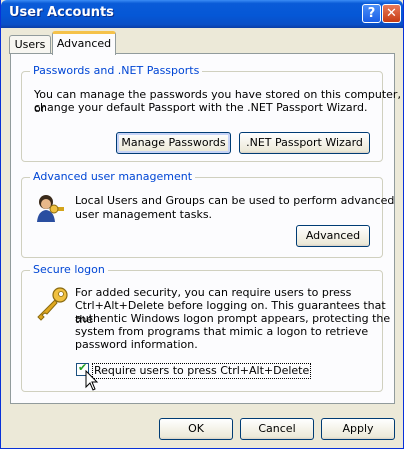 This screenshot has width=404, height=450. I want to click on passport-wizard-button: .NET Passport Wizard, so click(304, 143).